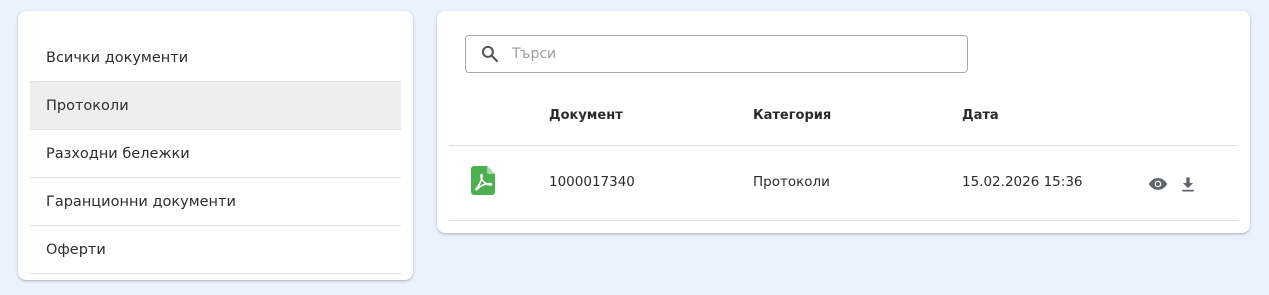  Describe the element at coordinates (1158, 184) in the screenshot. I see `eye-icon` at that location.